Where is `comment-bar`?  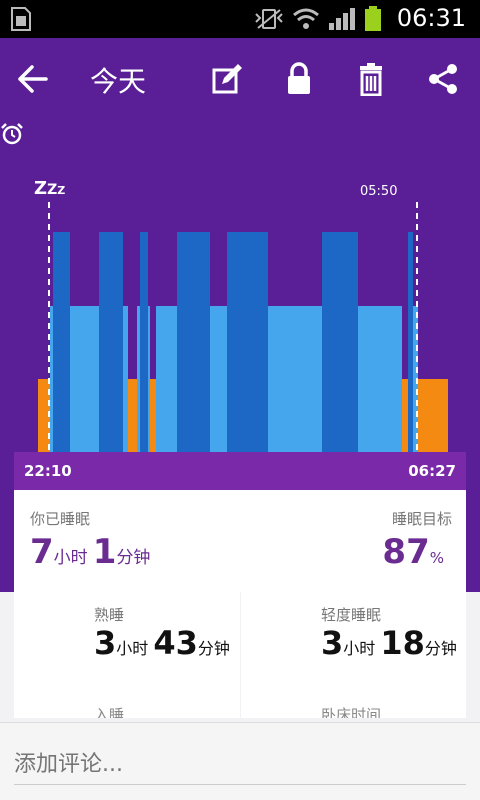
comment-bar is located at coordinates (240, 761).